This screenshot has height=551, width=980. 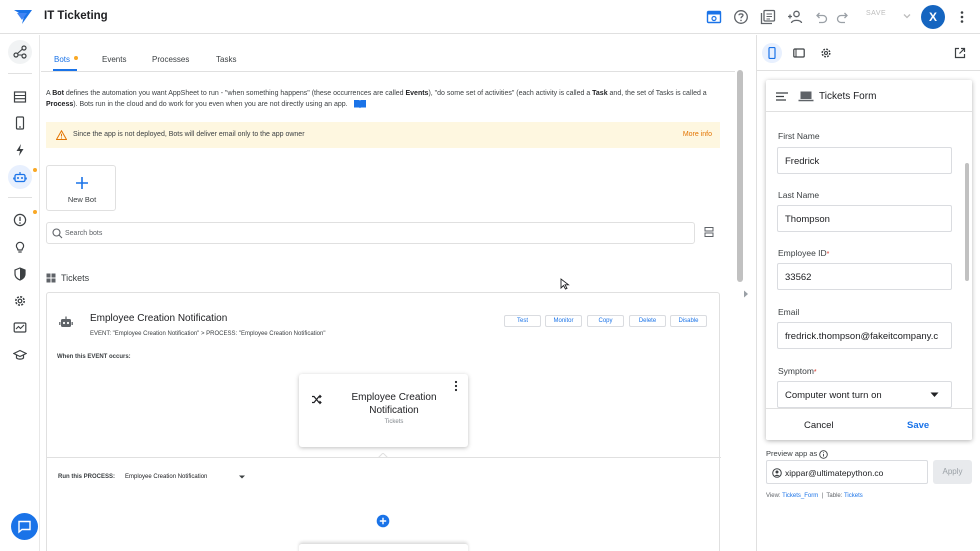 What do you see at coordinates (35, 212) in the screenshot?
I see `info-notice-dot` at bounding box center [35, 212].